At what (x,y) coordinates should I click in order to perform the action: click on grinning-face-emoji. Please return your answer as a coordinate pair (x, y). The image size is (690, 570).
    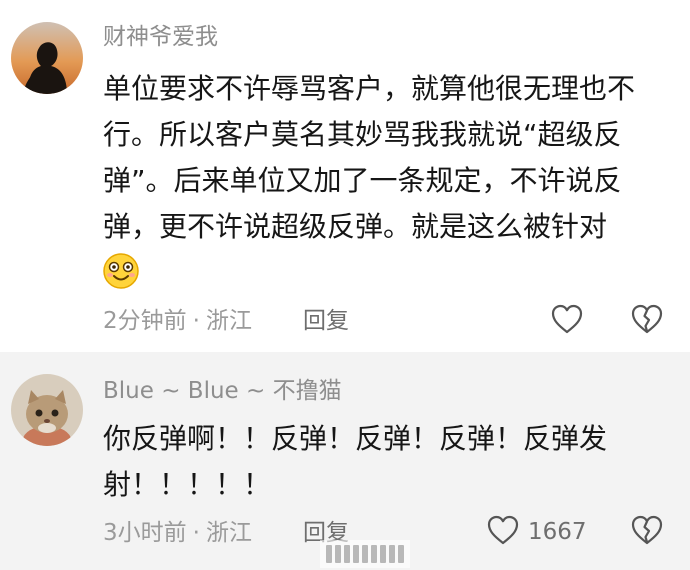
    Looking at the image, I should click on (121, 271).